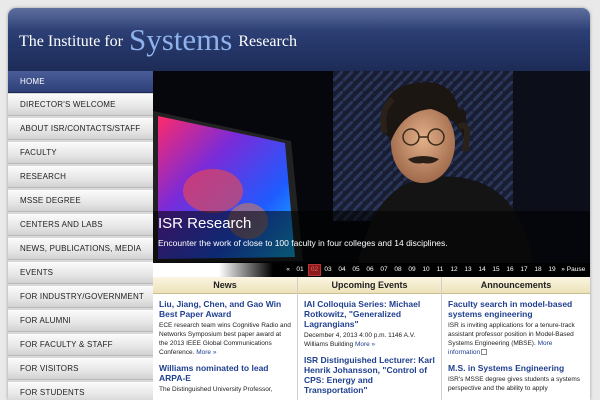 The width and height of the screenshot is (600, 400). Describe the element at coordinates (482, 270) in the screenshot. I see `pager-link-14: 14` at that location.